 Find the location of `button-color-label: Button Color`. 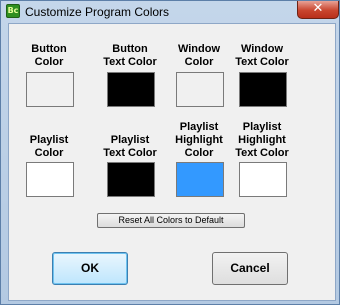

button-color-label: Button Color is located at coordinates (49, 55).